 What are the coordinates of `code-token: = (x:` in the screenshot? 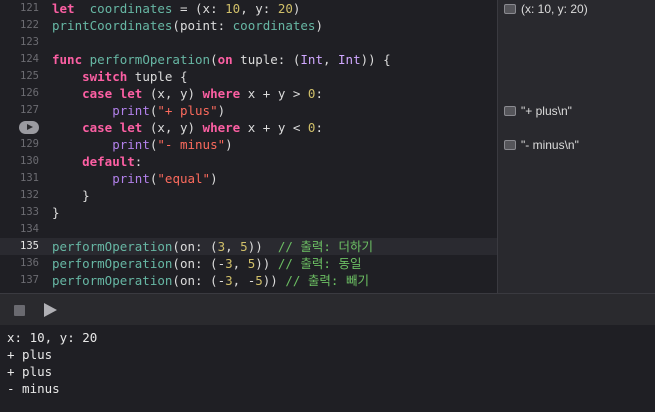 It's located at (199, 8).